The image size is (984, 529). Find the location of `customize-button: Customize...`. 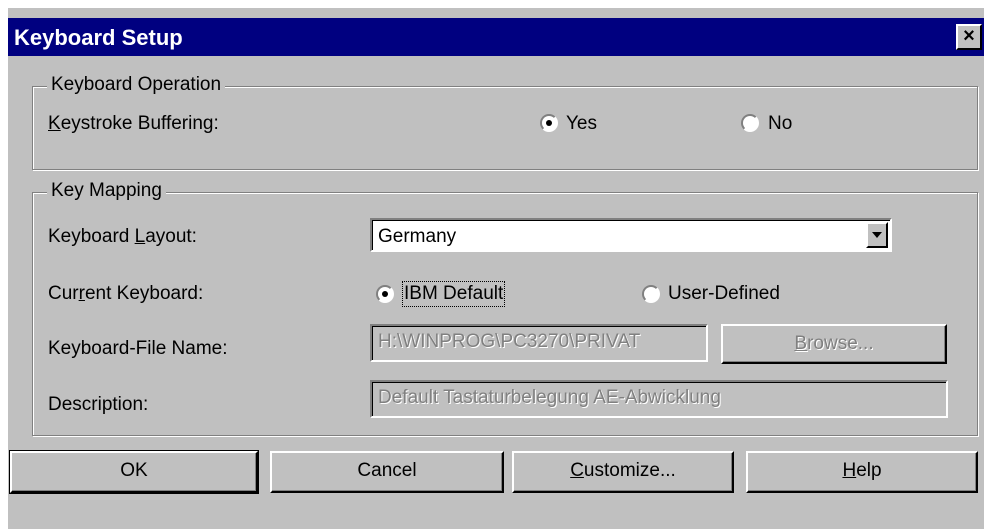

customize-button: Customize... is located at coordinates (623, 472).